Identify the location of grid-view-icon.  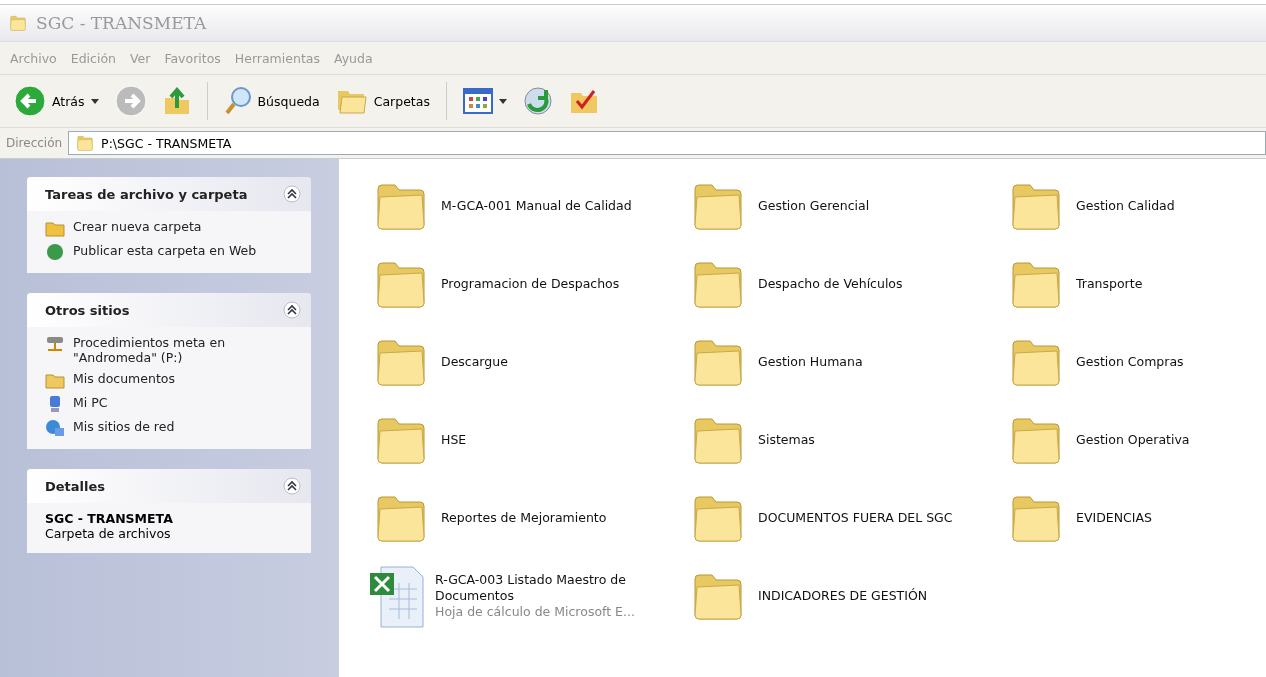
(477, 101).